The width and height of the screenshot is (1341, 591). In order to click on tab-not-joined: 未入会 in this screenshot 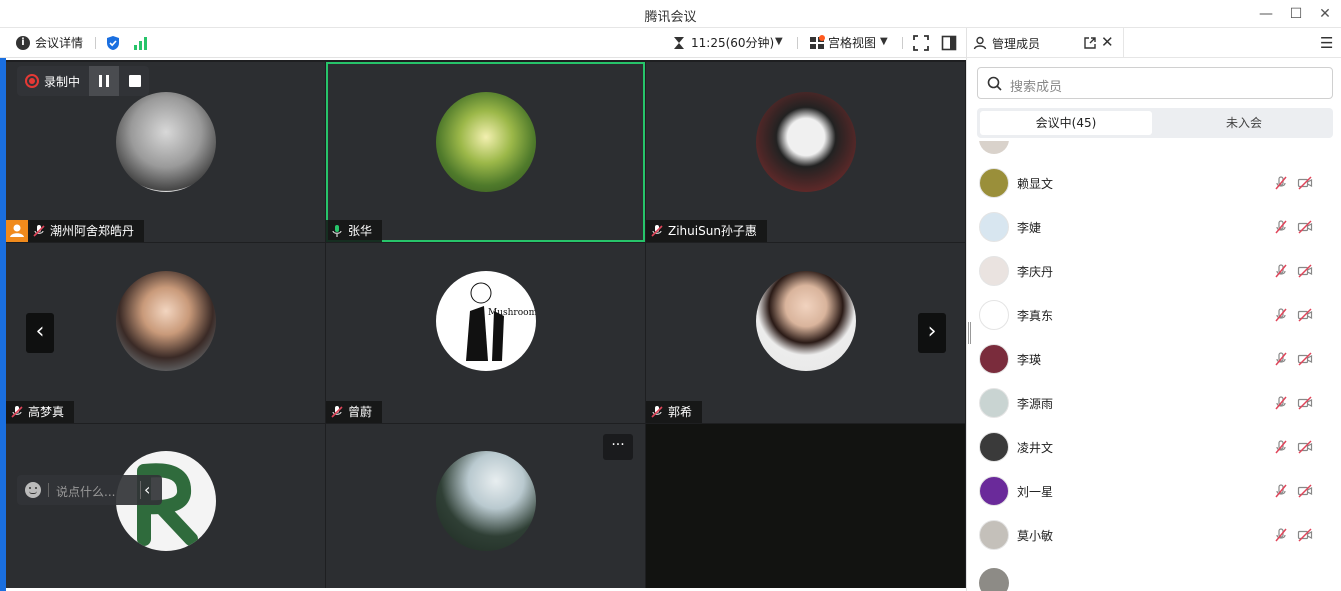, I will do `click(1244, 123)`.